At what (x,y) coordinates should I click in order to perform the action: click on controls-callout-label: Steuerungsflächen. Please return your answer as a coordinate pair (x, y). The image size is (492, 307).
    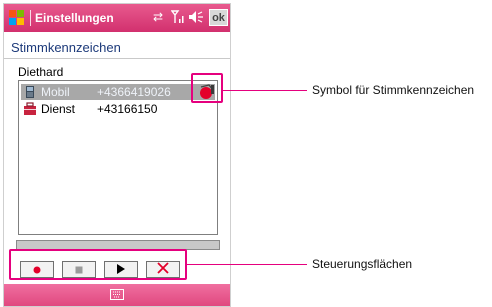
    Looking at the image, I should click on (362, 264).